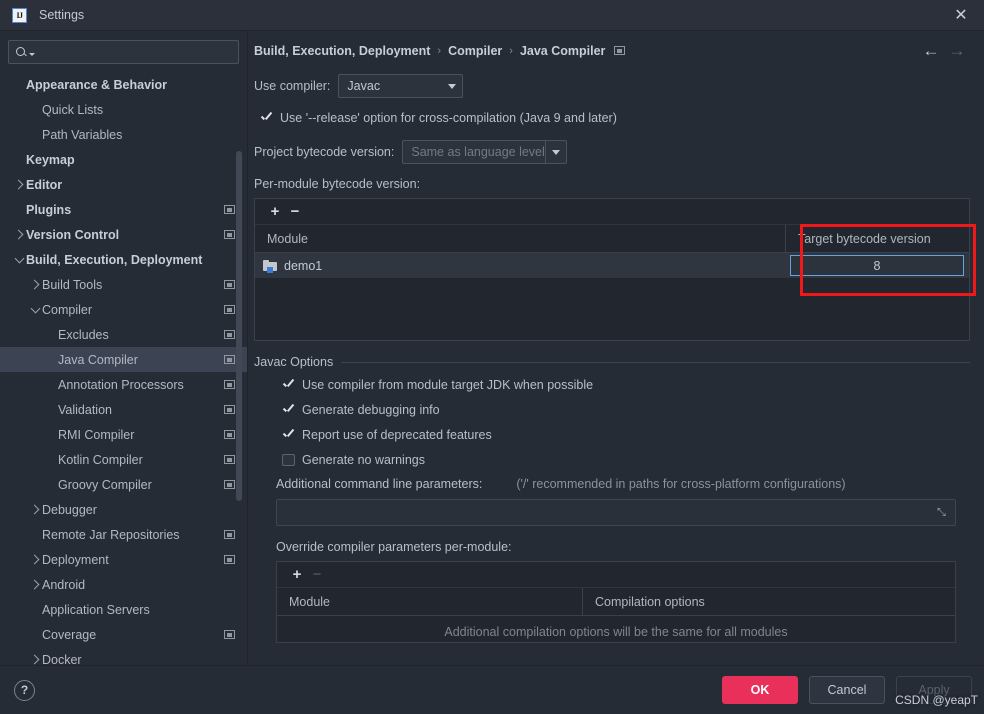 Image resolution: width=984 pixels, height=714 pixels. I want to click on project-bytecode-select: Same as language level, so click(485, 152).